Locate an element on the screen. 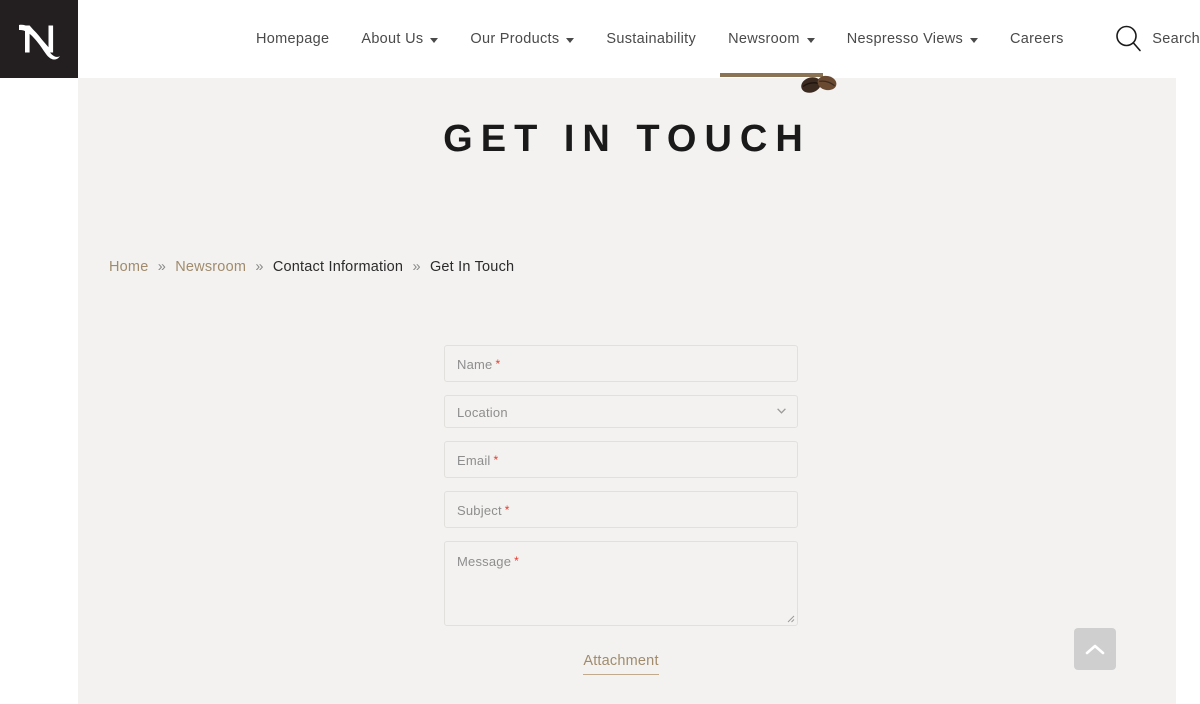 The image size is (1200, 704). resize-handle-icon is located at coordinates (790, 618).